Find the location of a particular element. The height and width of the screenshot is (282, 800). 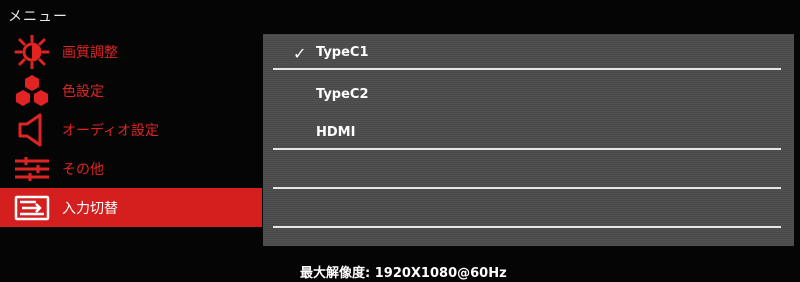

speaker-icon is located at coordinates (32, 130).